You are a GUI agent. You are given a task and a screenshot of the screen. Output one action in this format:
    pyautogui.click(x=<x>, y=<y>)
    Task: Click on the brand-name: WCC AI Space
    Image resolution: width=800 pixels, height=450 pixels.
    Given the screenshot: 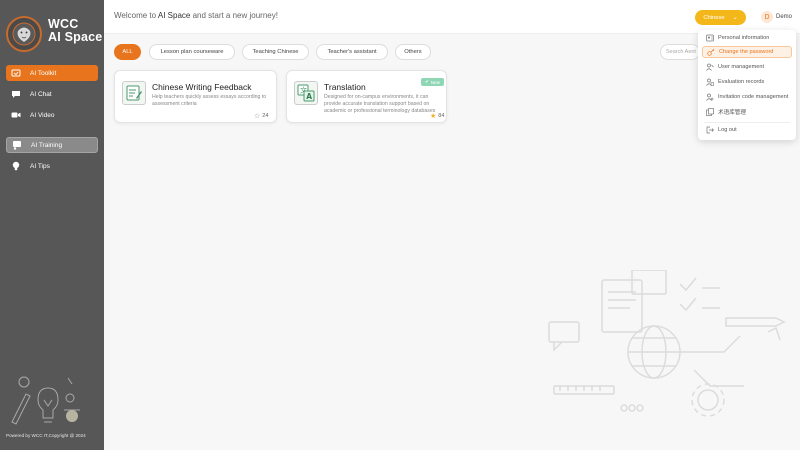 What is the action you would take?
    pyautogui.click(x=75, y=31)
    